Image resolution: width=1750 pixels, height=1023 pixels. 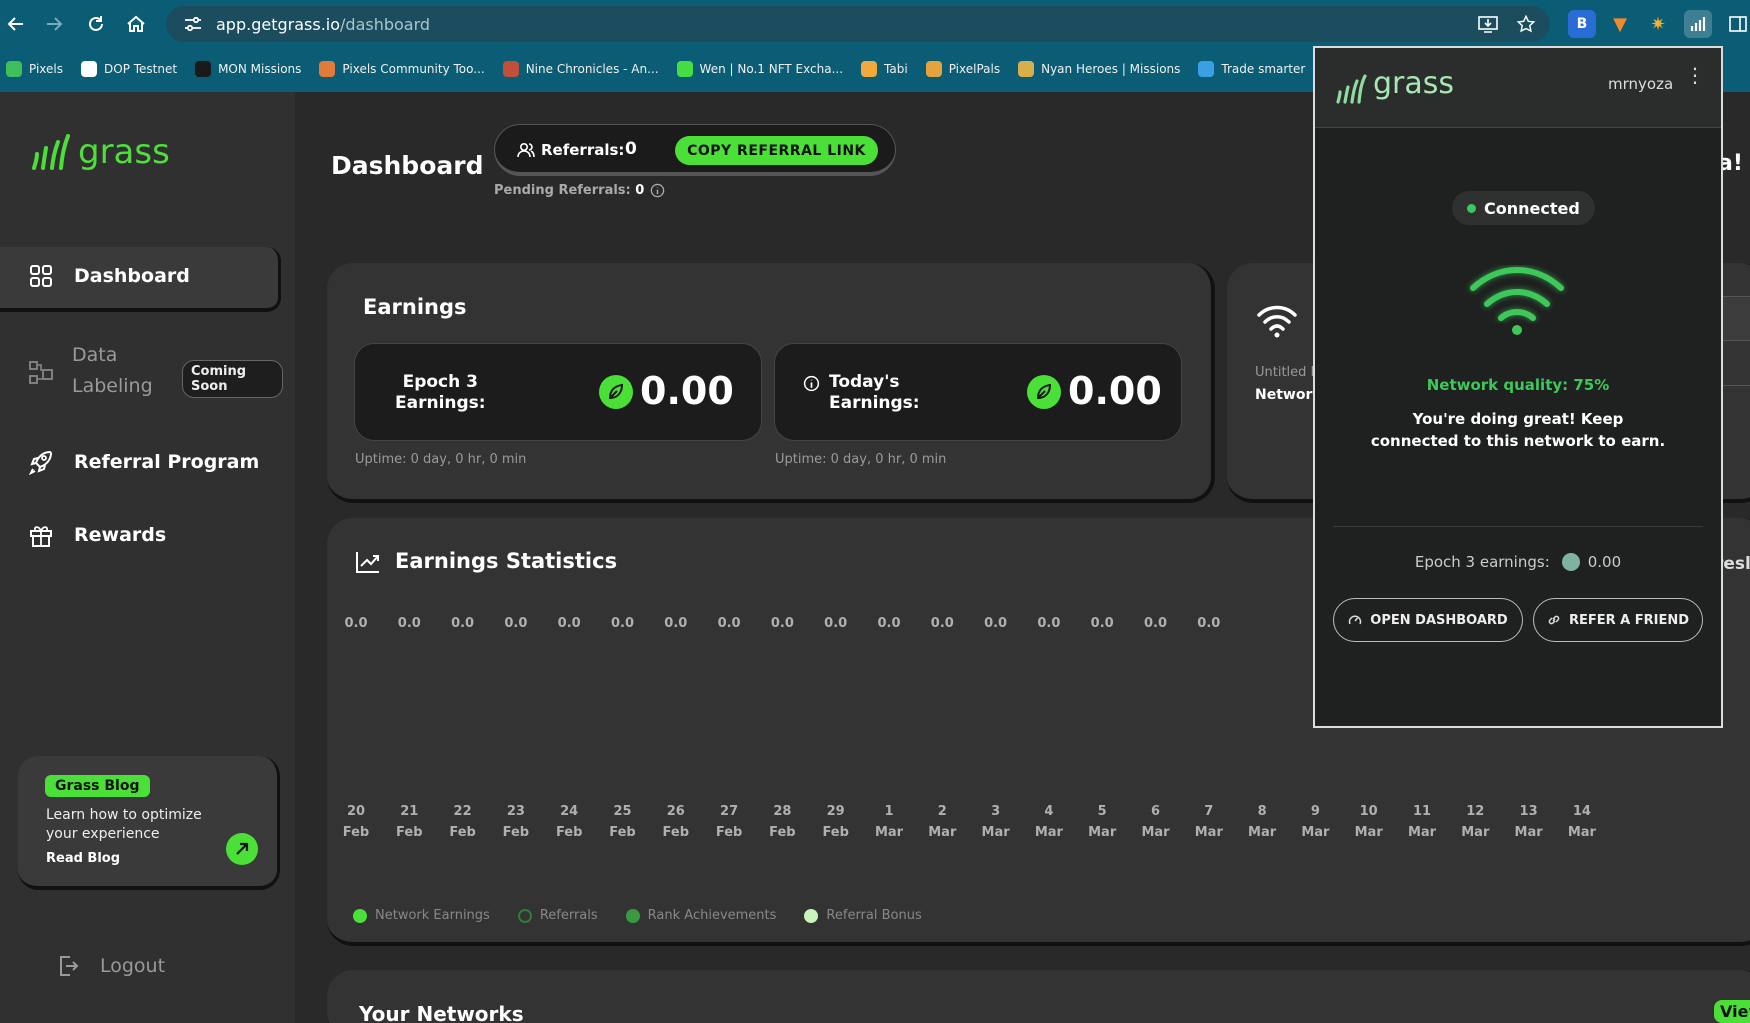 What do you see at coordinates (1582, 24) in the screenshot?
I see `extension-b-icon: B` at bounding box center [1582, 24].